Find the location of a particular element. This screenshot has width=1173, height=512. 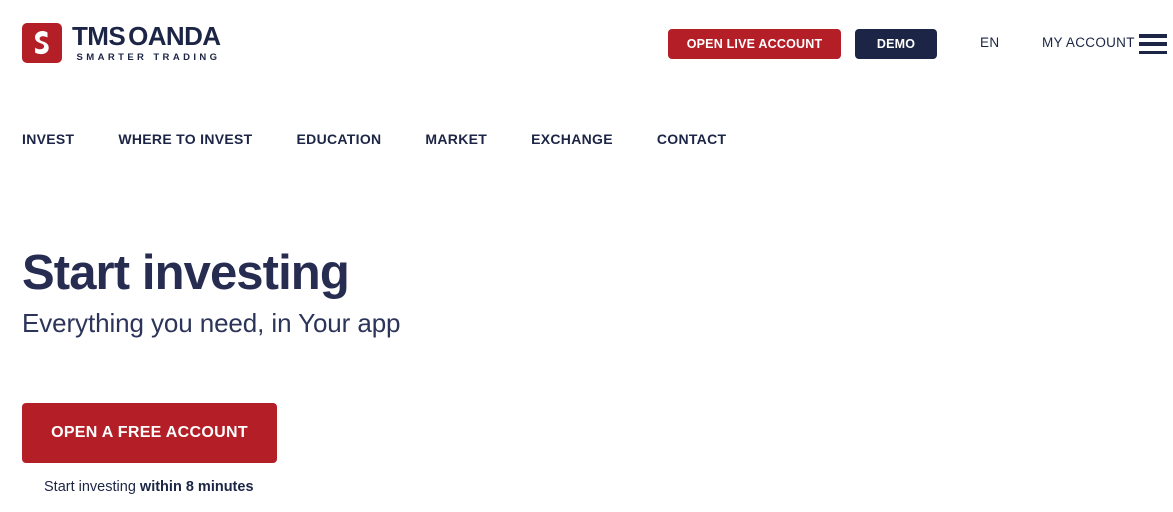

demo-button: DEMO is located at coordinates (896, 44).